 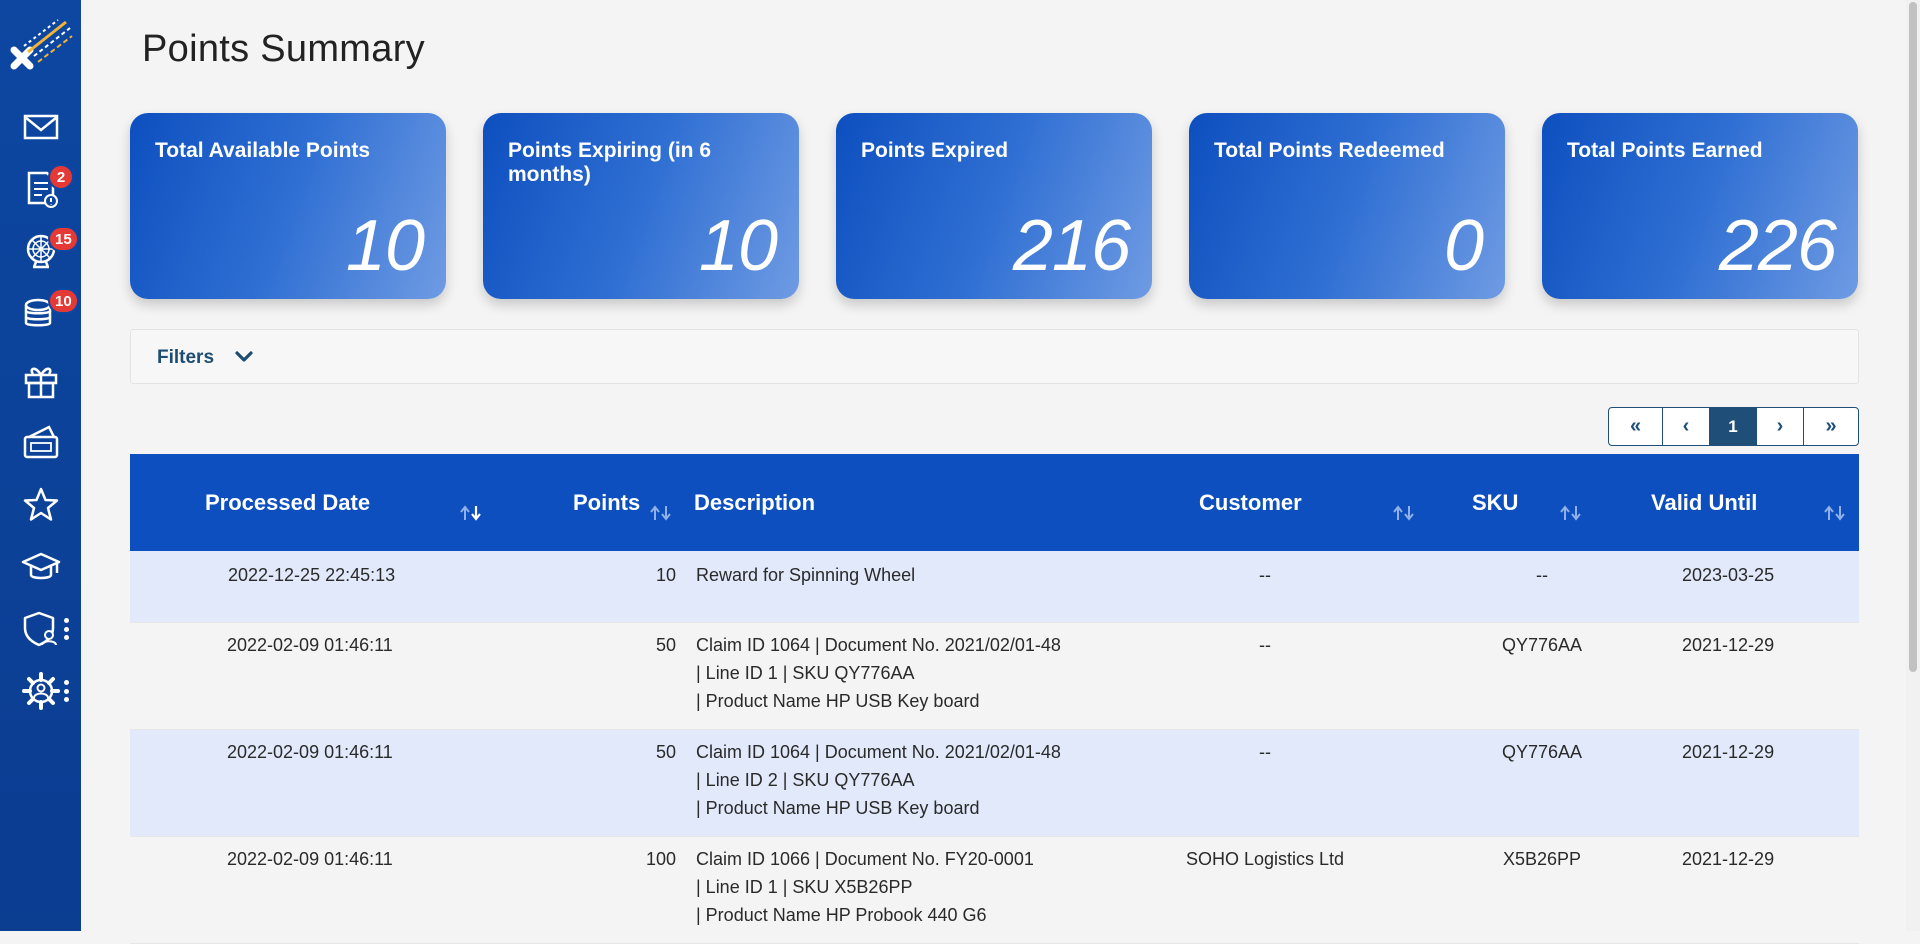 I want to click on voucher-icon, so click(x=40, y=442).